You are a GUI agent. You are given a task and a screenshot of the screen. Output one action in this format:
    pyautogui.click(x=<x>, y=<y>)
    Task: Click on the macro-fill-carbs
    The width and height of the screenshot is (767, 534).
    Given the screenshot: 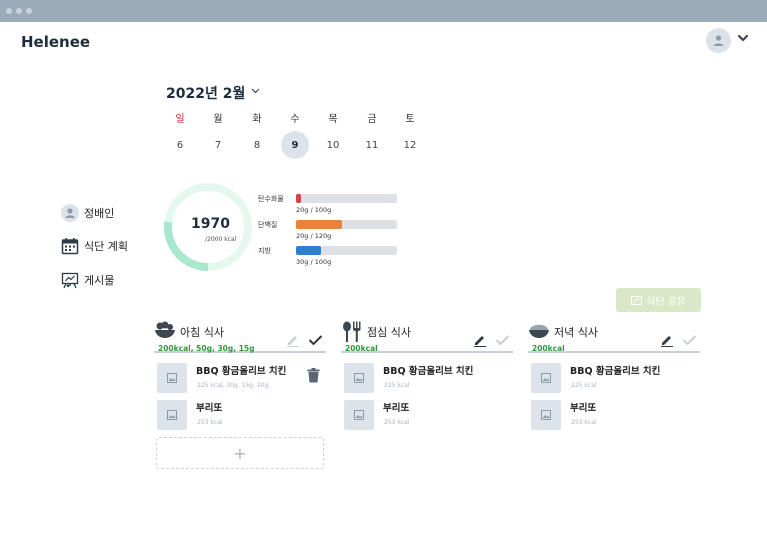 What is the action you would take?
    pyautogui.click(x=299, y=198)
    